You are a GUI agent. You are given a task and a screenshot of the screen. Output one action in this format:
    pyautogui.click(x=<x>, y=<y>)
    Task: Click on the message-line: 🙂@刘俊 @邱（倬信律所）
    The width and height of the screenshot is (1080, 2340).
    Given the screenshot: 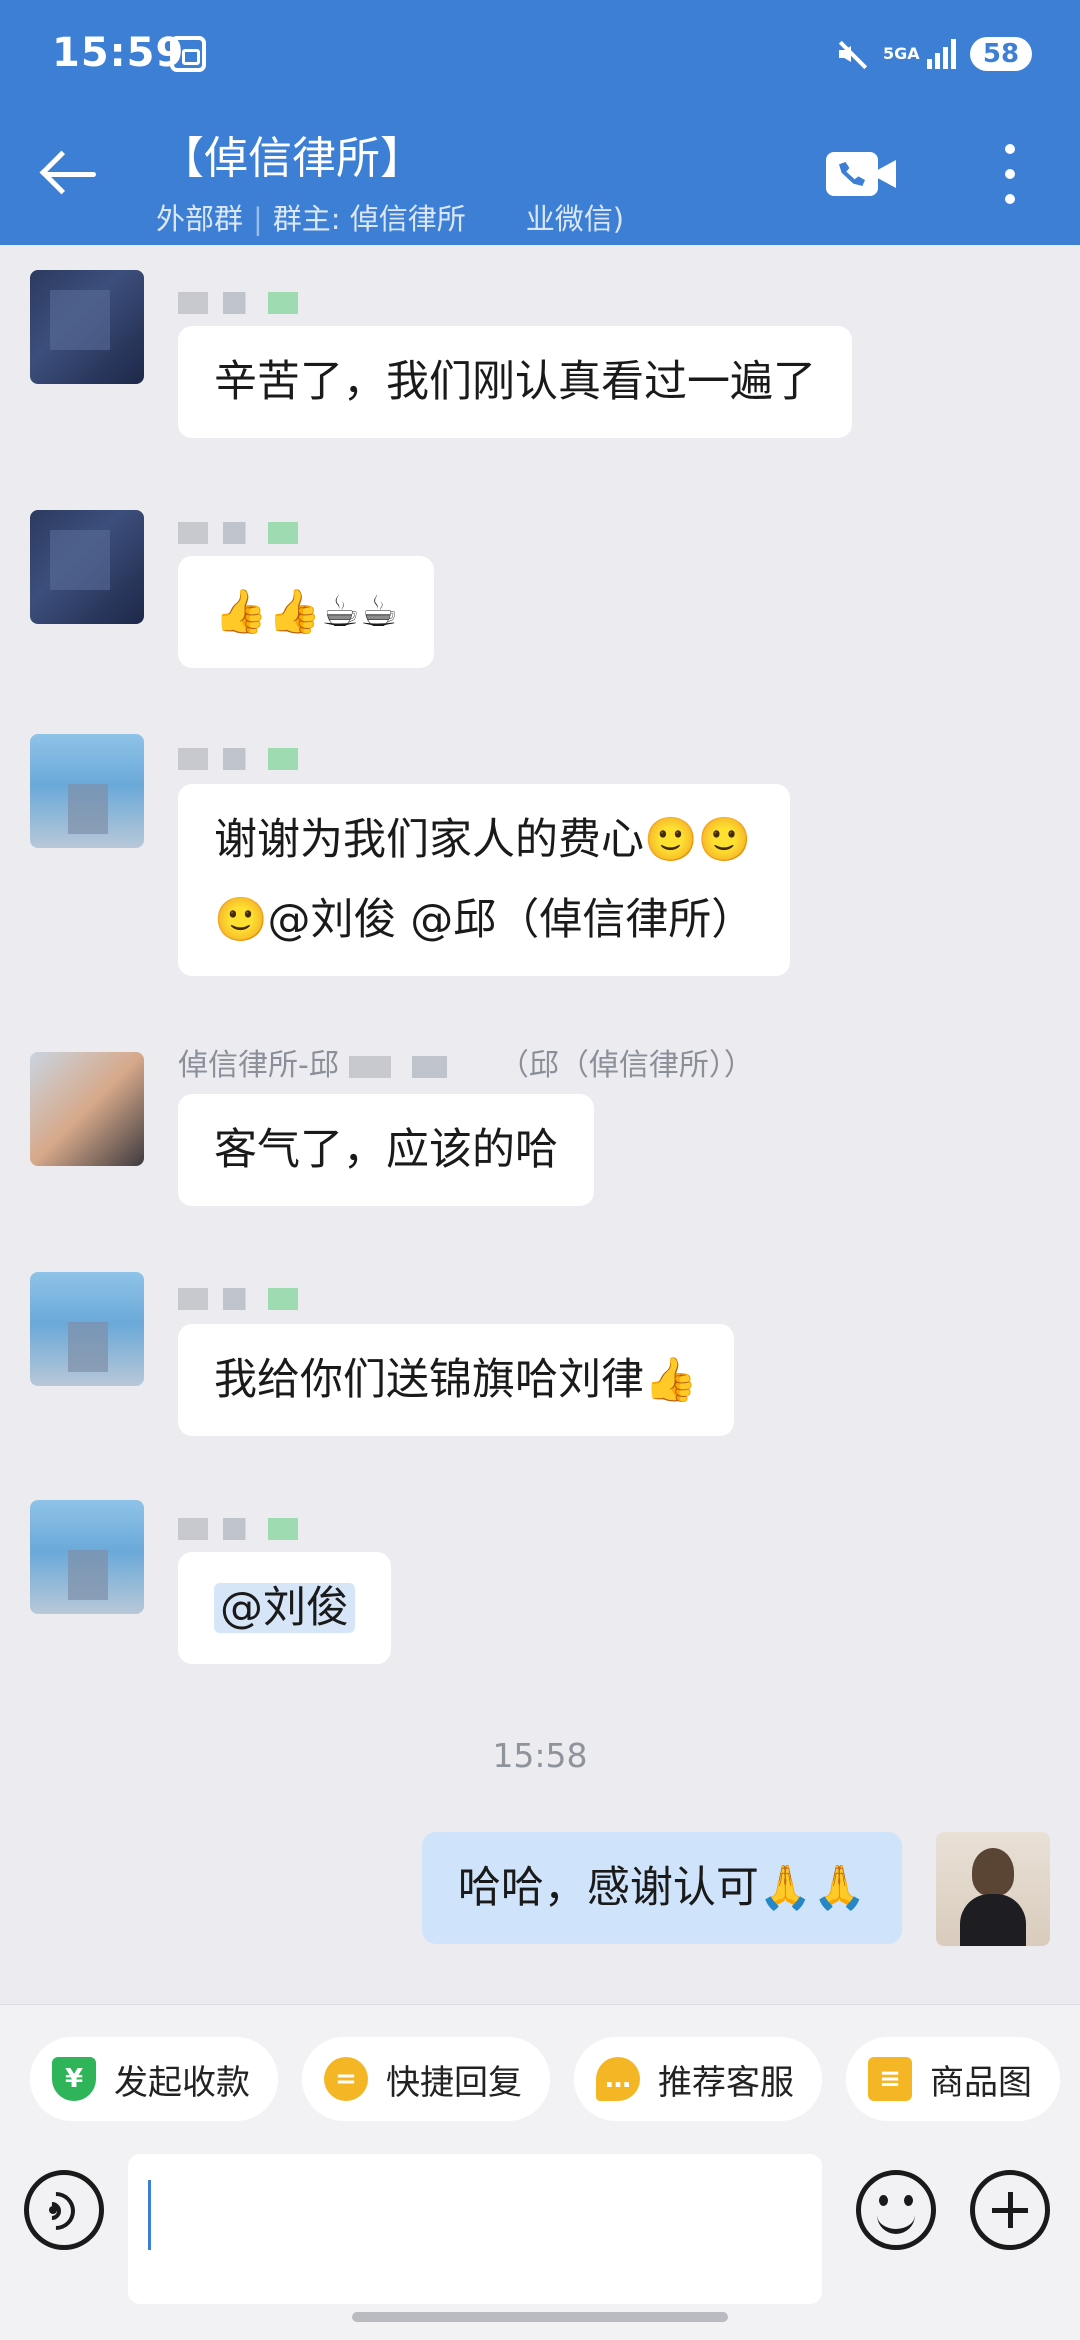 What is the action you would take?
    pyautogui.click(x=484, y=920)
    